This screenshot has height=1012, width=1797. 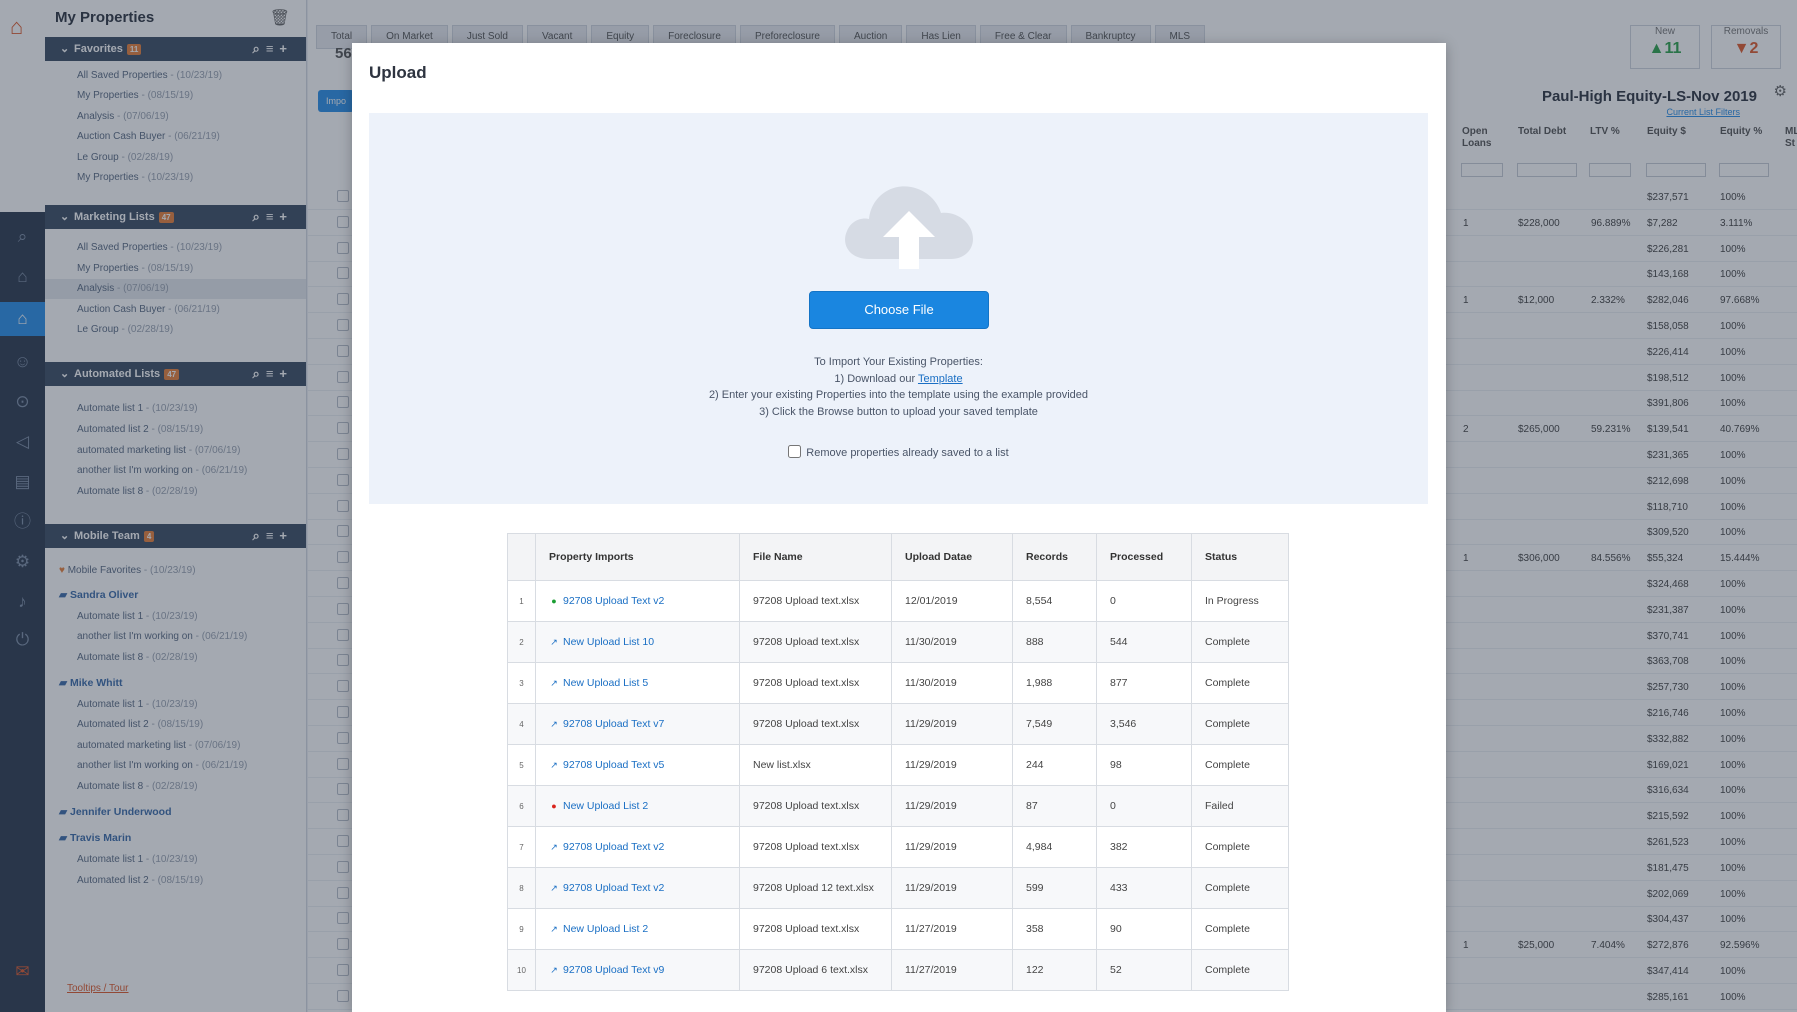 I want to click on row-number: 7, so click(x=521, y=847).